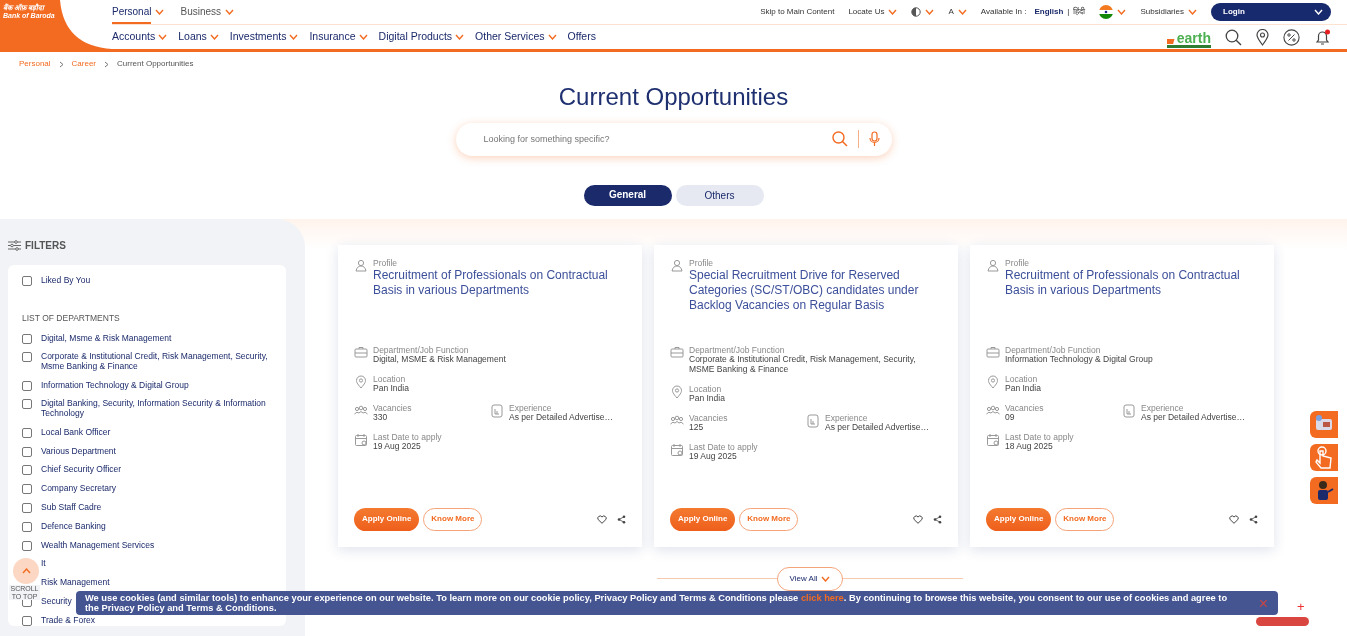  What do you see at coordinates (1322, 37) in the screenshot?
I see `bell-icon` at bounding box center [1322, 37].